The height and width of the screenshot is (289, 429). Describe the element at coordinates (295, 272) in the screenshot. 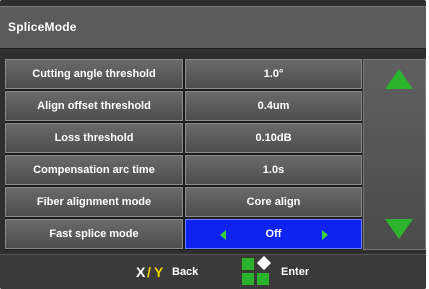

I see `enter-button: Enter` at that location.